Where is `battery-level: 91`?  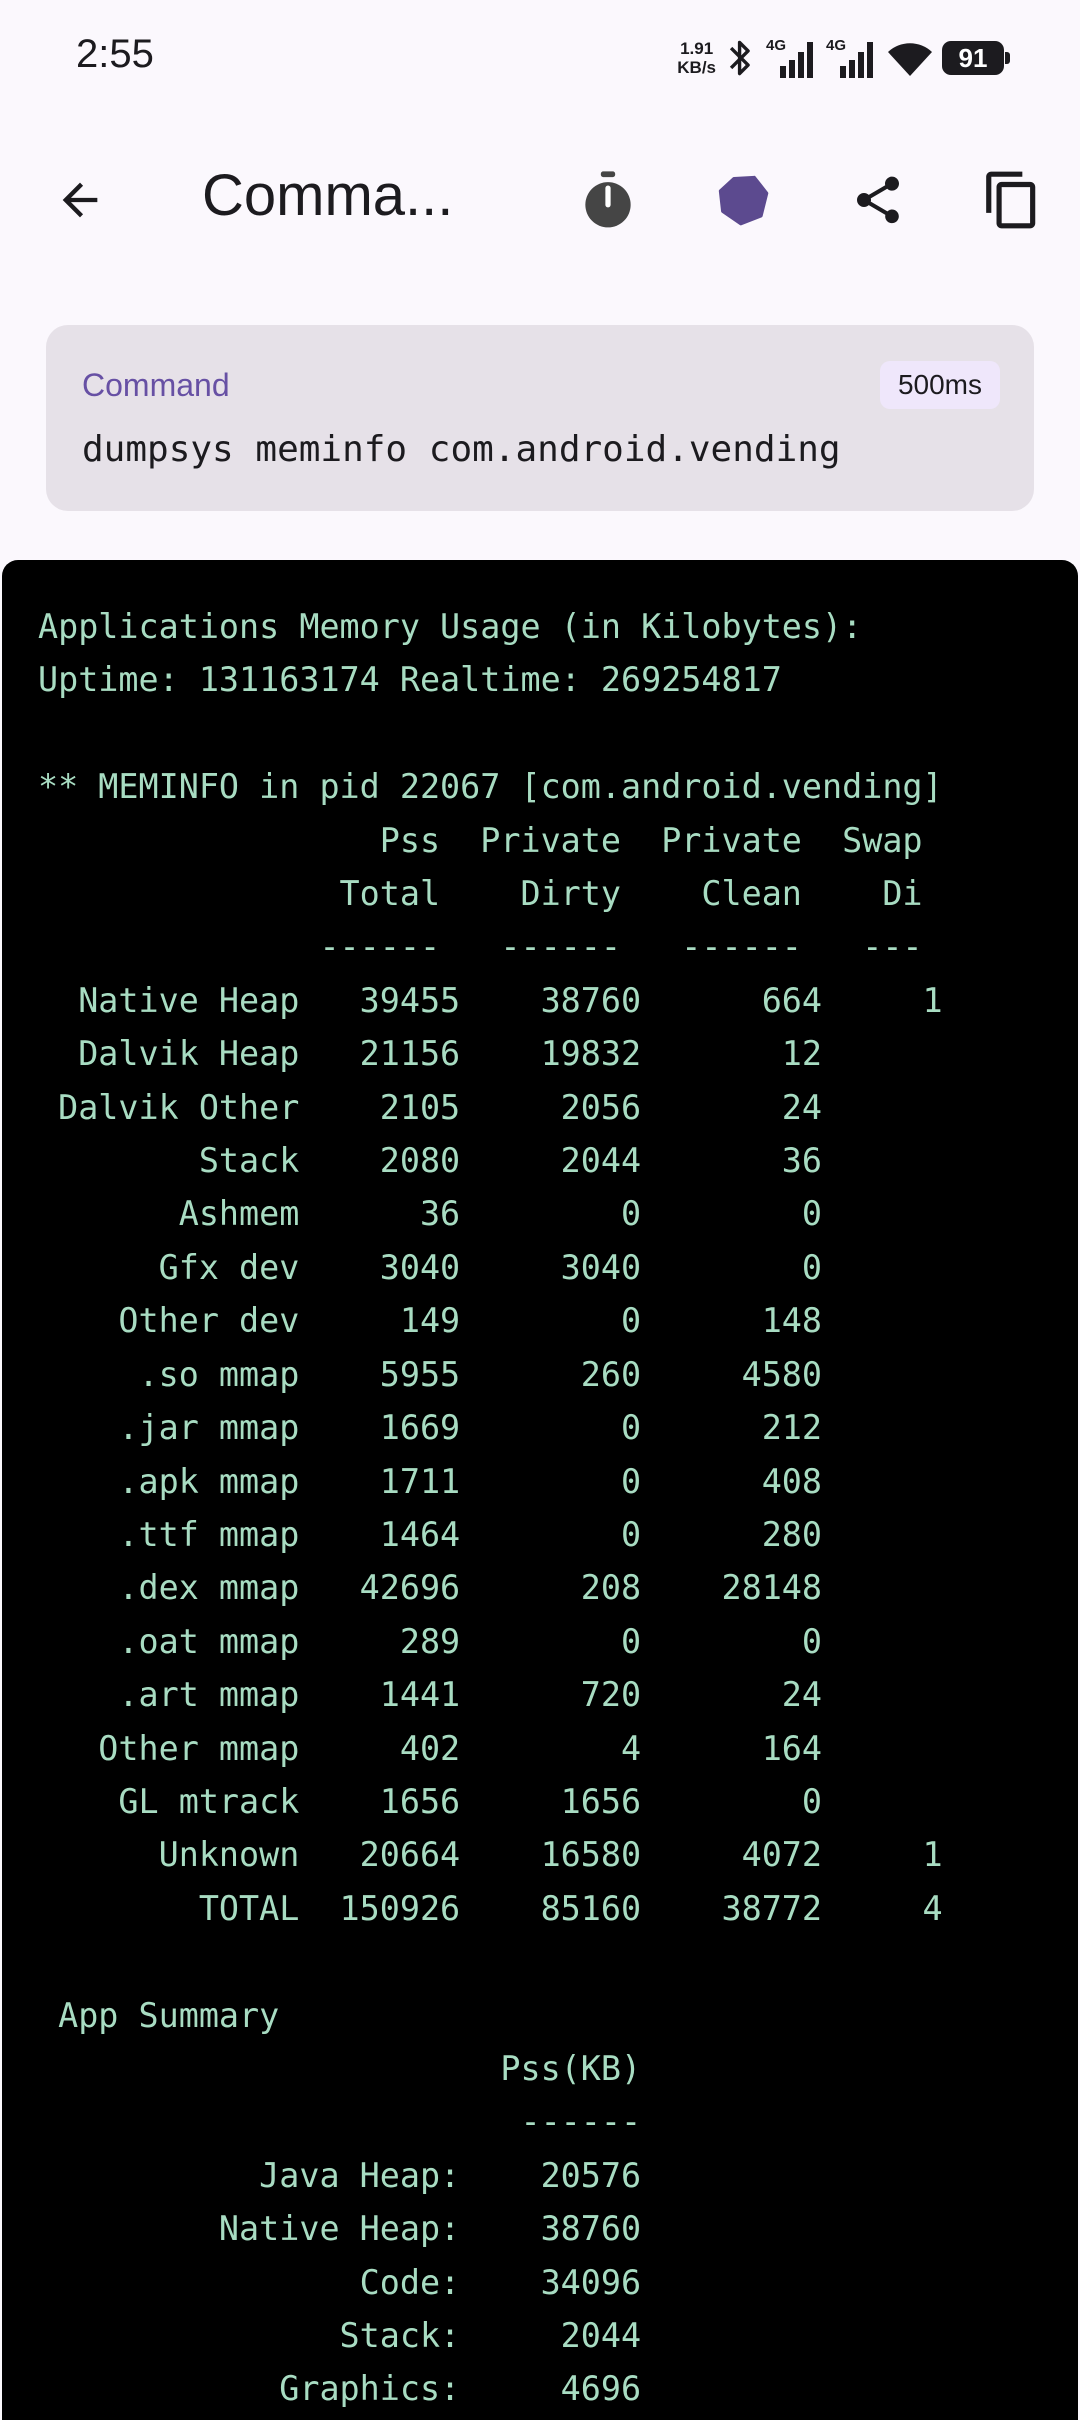 battery-level: 91 is located at coordinates (973, 57).